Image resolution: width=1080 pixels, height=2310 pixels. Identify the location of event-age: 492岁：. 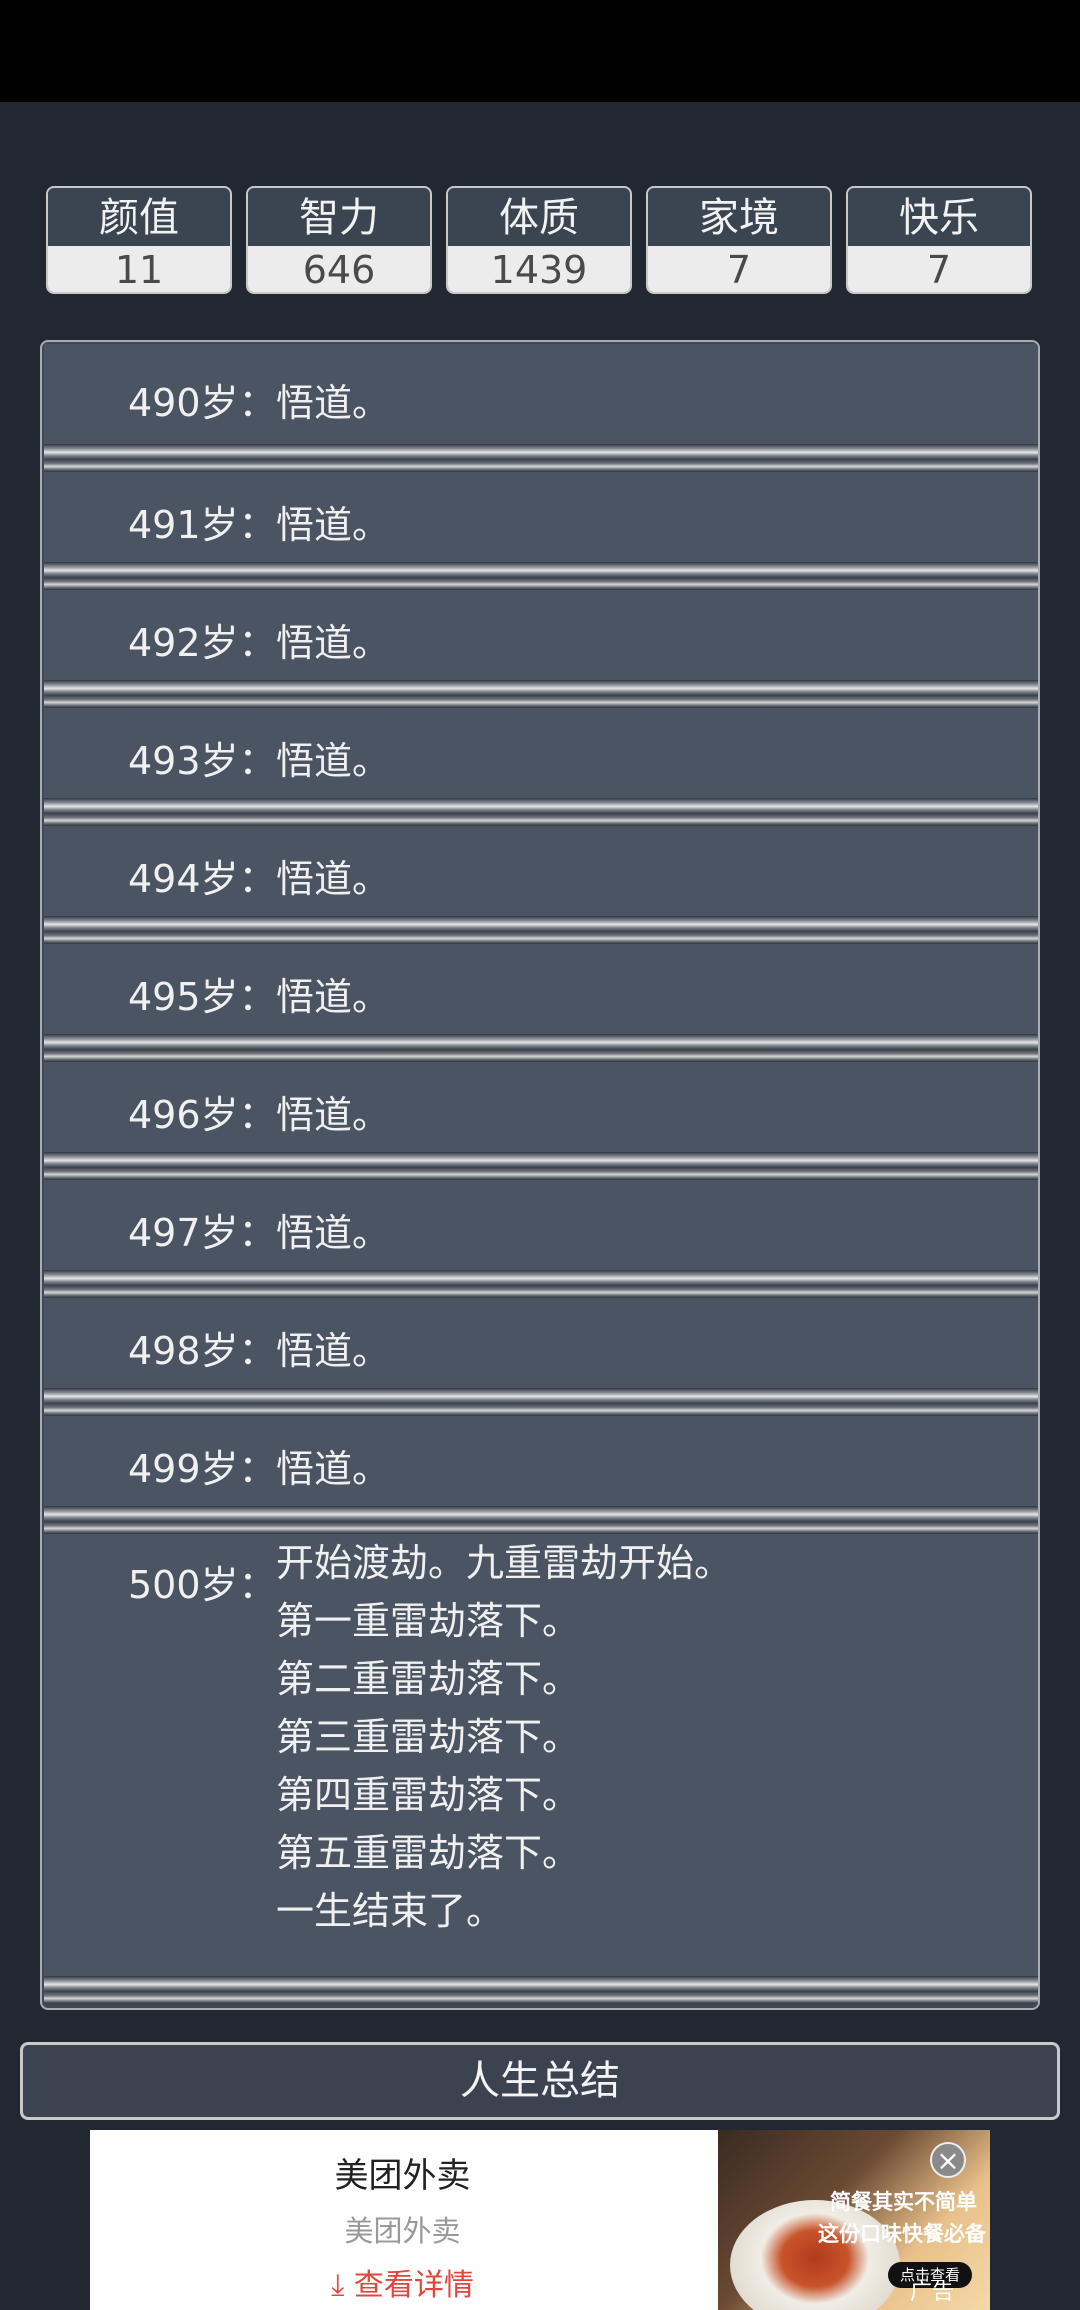
(202, 643).